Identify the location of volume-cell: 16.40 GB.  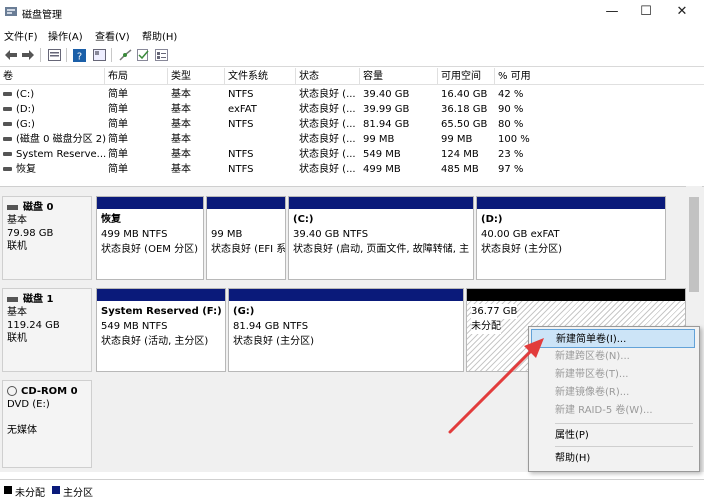
(464, 94).